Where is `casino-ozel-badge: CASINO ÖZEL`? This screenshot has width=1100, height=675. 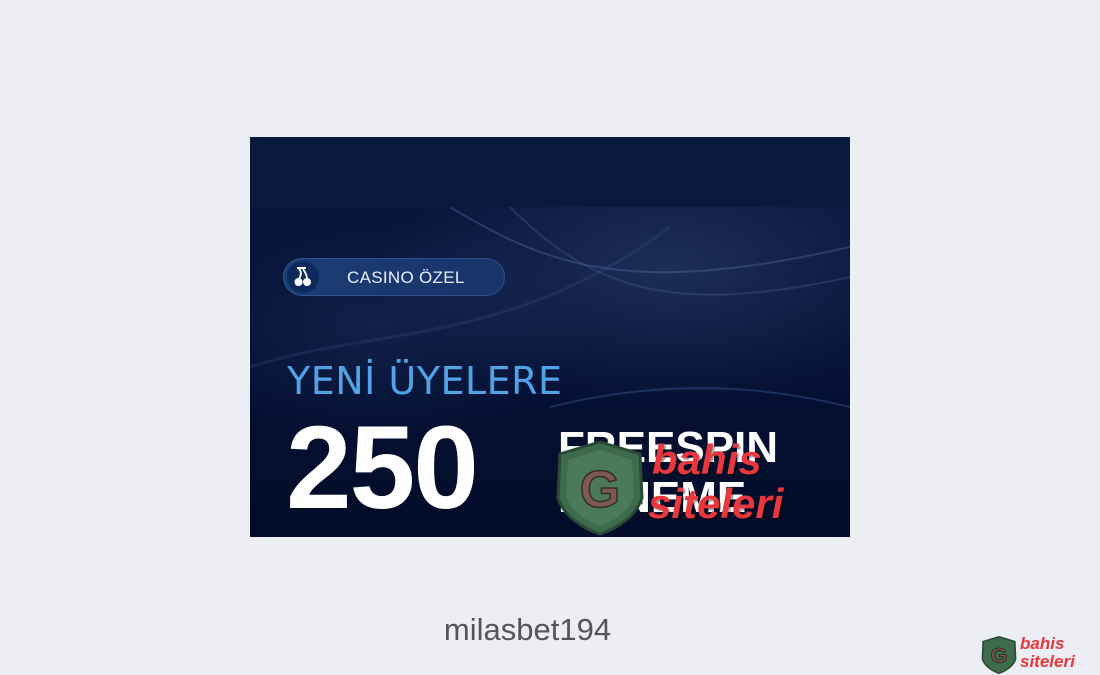
casino-ozel-badge: CASINO ÖZEL is located at coordinates (394, 277).